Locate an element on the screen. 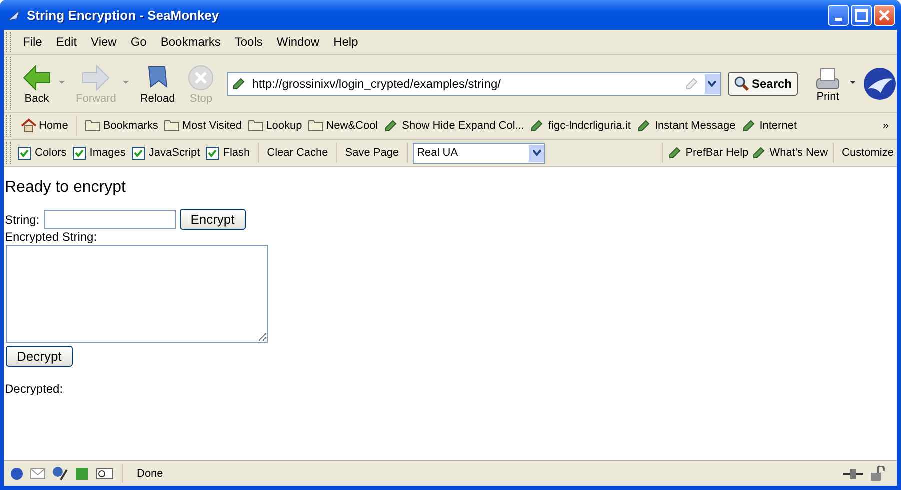 The image size is (901, 490). decrypted-label: Decrypted: is located at coordinates (34, 389).